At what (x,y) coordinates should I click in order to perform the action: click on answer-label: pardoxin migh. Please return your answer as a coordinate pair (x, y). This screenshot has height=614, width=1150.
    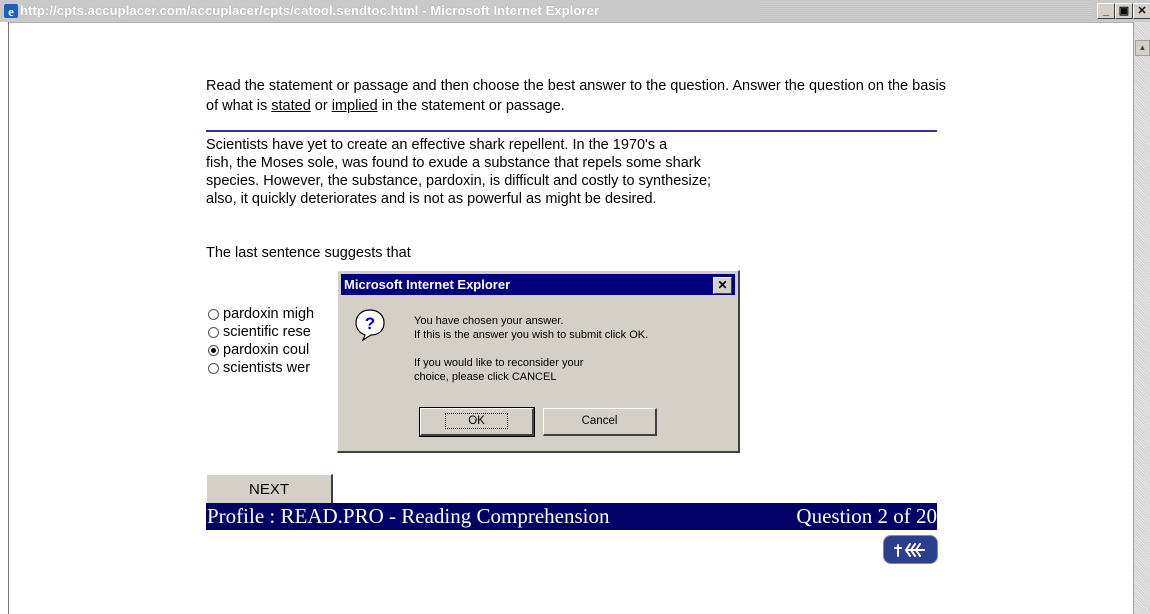
    Looking at the image, I should click on (269, 314).